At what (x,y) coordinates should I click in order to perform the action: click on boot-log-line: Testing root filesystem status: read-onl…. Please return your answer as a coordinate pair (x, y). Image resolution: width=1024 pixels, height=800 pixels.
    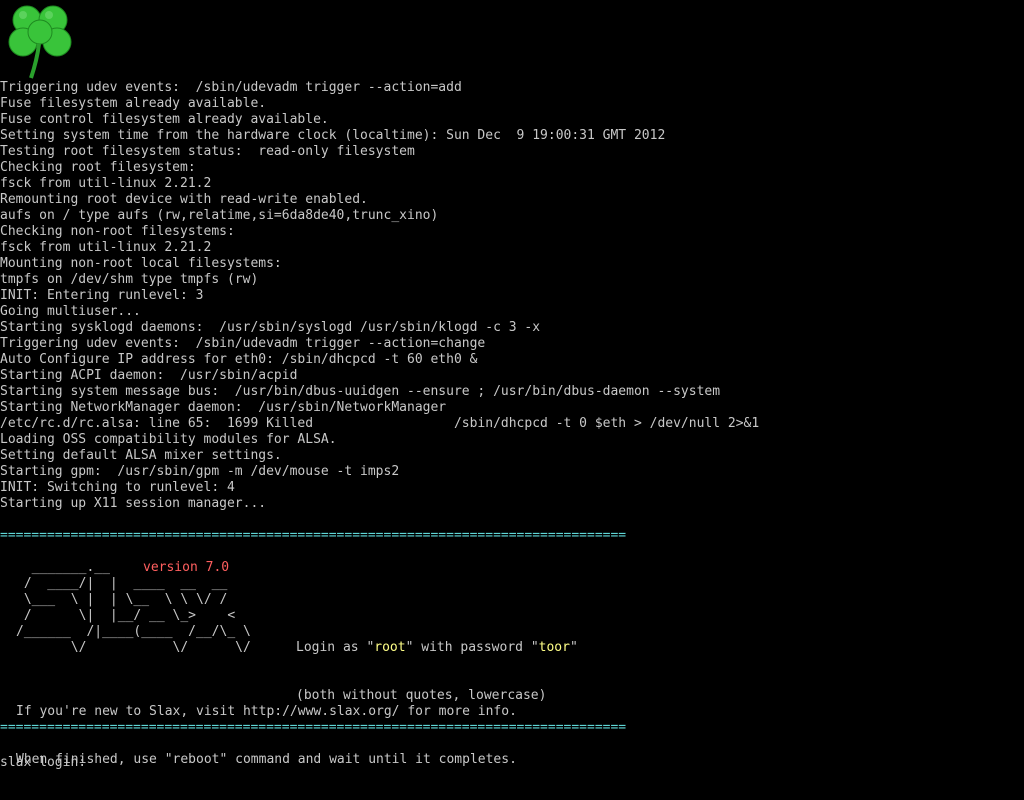
    Looking at the image, I should click on (207, 151).